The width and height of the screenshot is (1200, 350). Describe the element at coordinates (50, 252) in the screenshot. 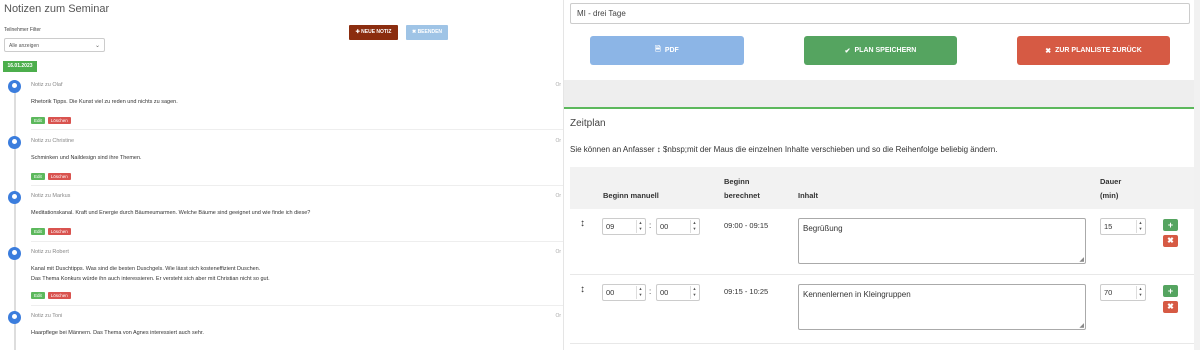

I see `note-heading: Notiz zu Robert` at that location.